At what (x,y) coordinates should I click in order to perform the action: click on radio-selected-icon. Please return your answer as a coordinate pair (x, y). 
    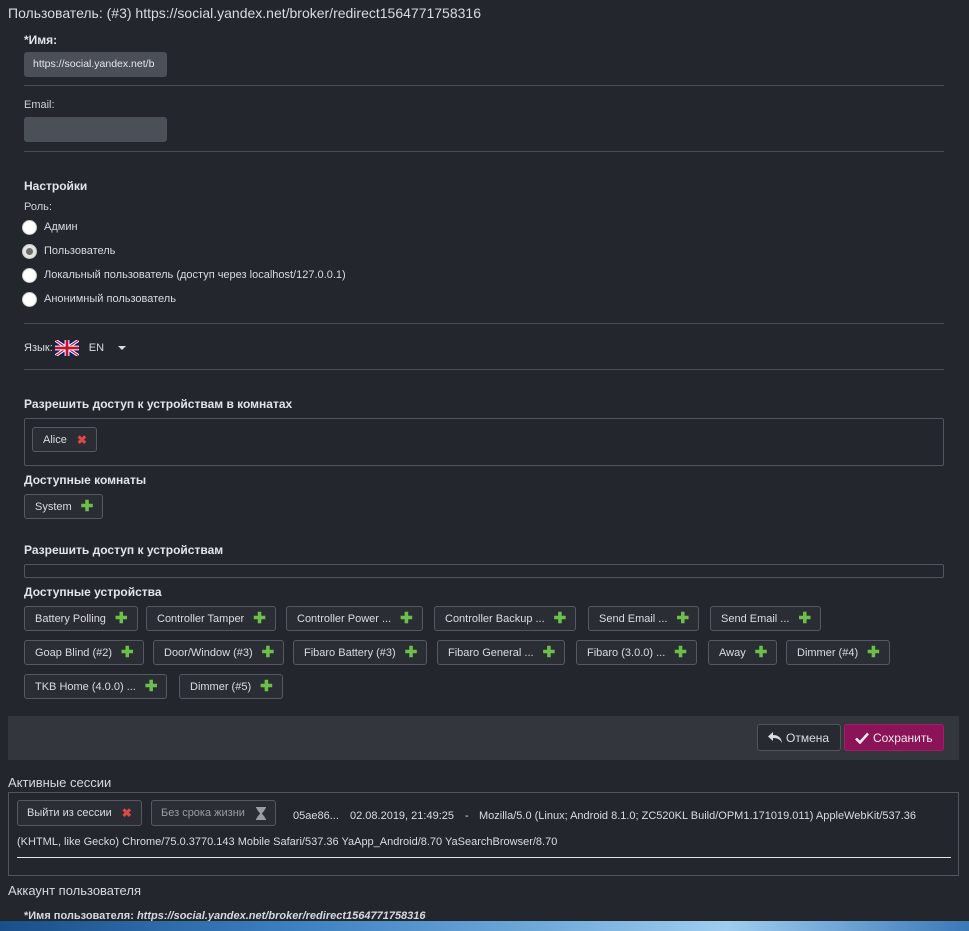
    Looking at the image, I should click on (29, 251).